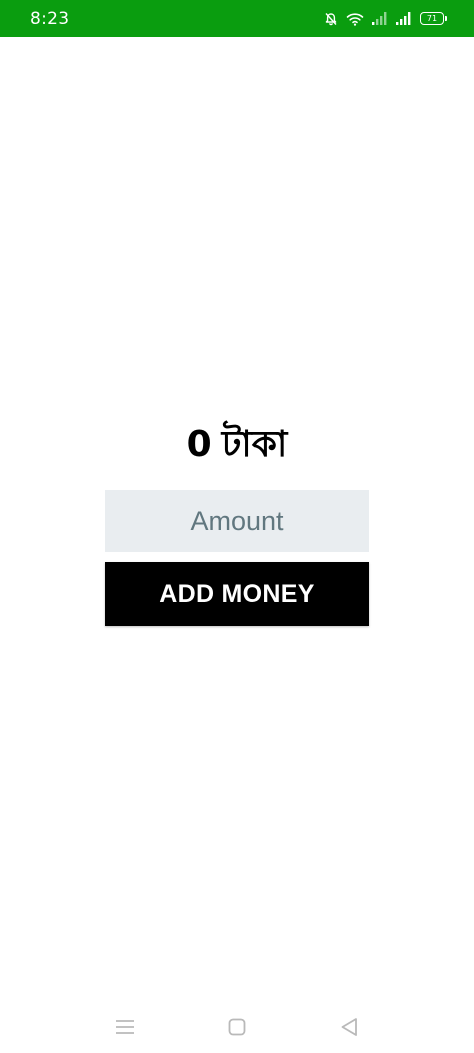  What do you see at coordinates (380, 18) in the screenshot?
I see `signal-1-icon` at bounding box center [380, 18].